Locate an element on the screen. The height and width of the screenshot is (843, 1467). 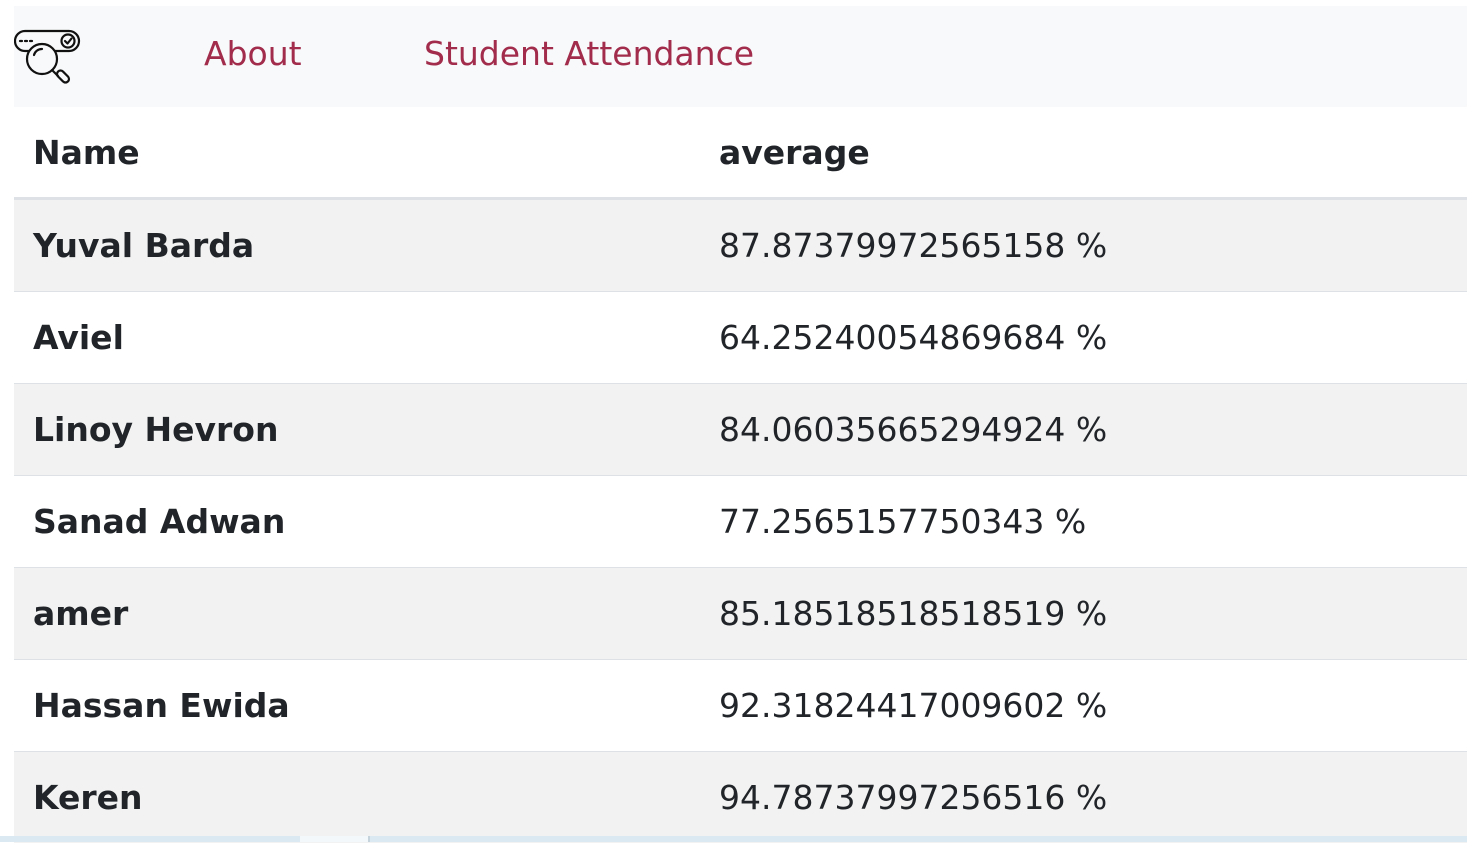
student-name: Hassan Ewida is located at coordinates (357, 706).